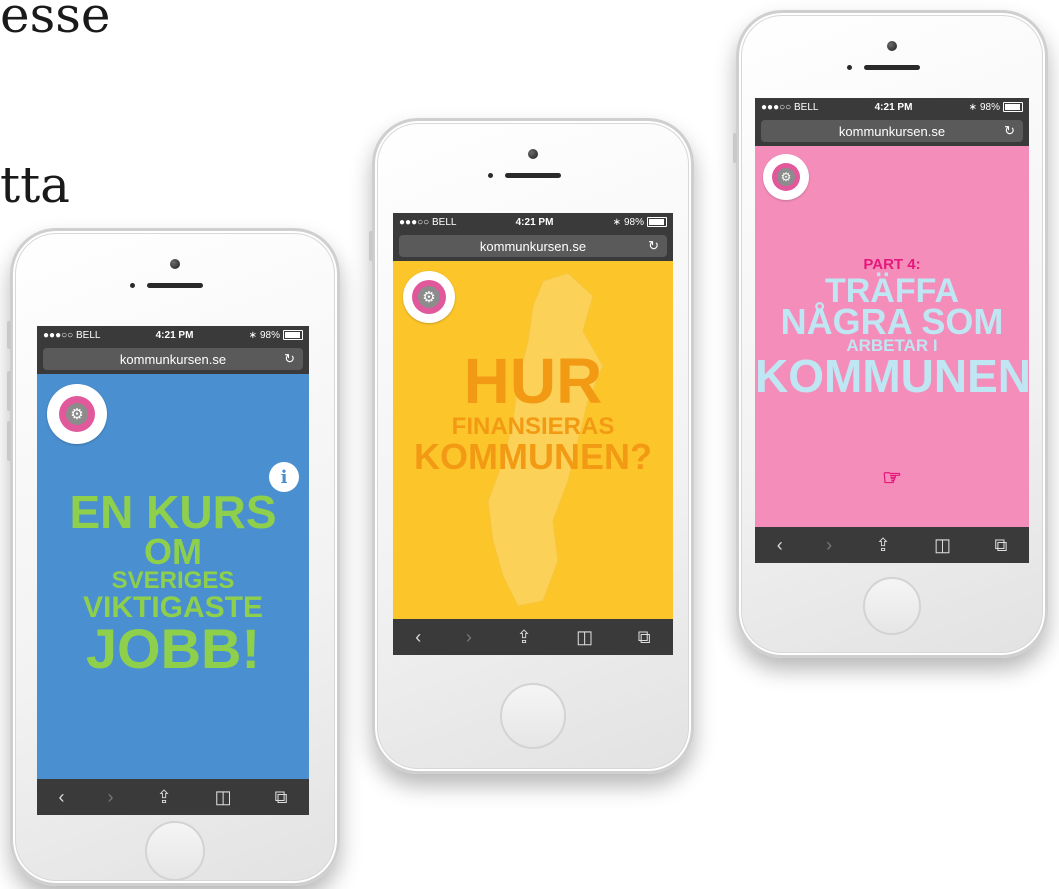 The height and width of the screenshot is (889, 1059). I want to click on background-text-line-2: tta, so click(35, 185).